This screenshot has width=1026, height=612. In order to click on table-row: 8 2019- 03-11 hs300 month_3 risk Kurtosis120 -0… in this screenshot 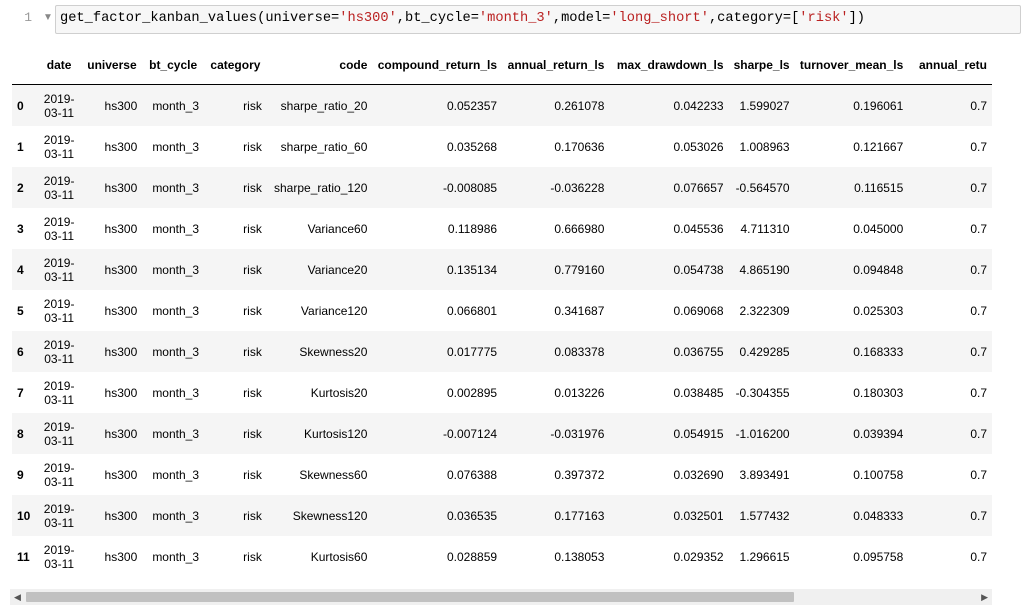, I will do `click(502, 433)`.